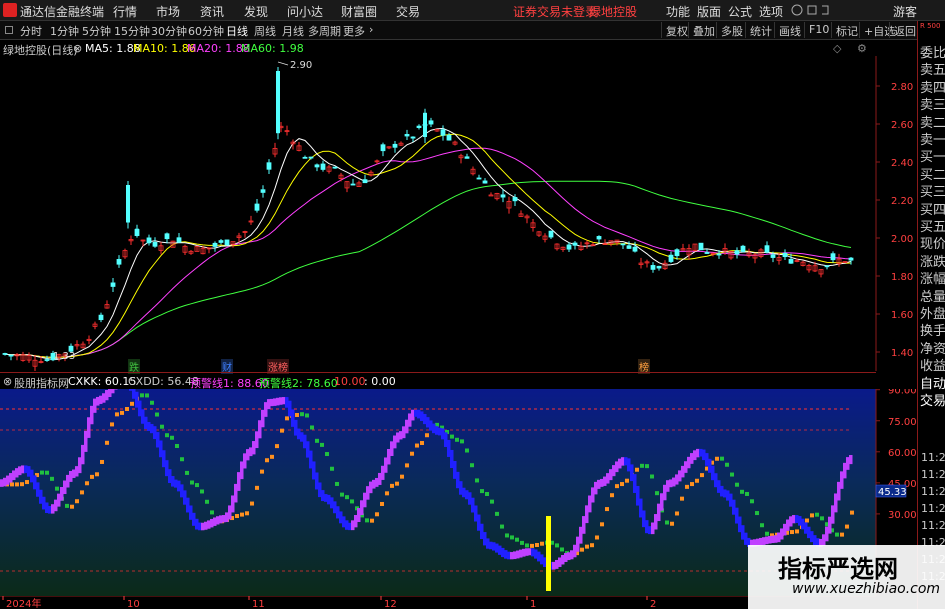 Image resolution: width=945 pixels, height=609 pixels. I want to click on signal-bar, so click(548, 553).